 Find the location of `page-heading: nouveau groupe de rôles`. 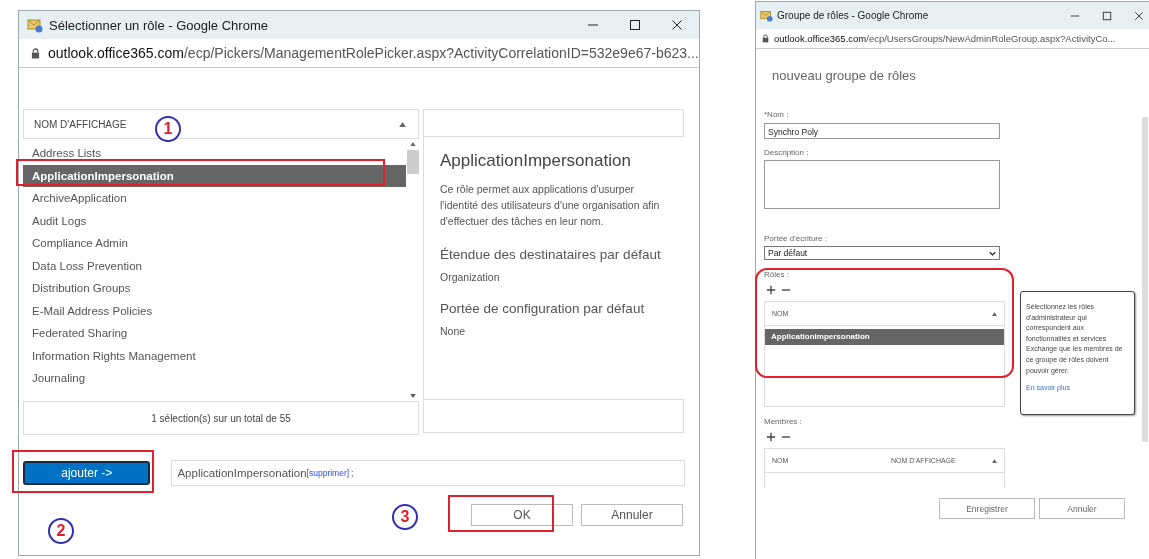

page-heading: nouveau groupe de rôles is located at coordinates (844, 75).